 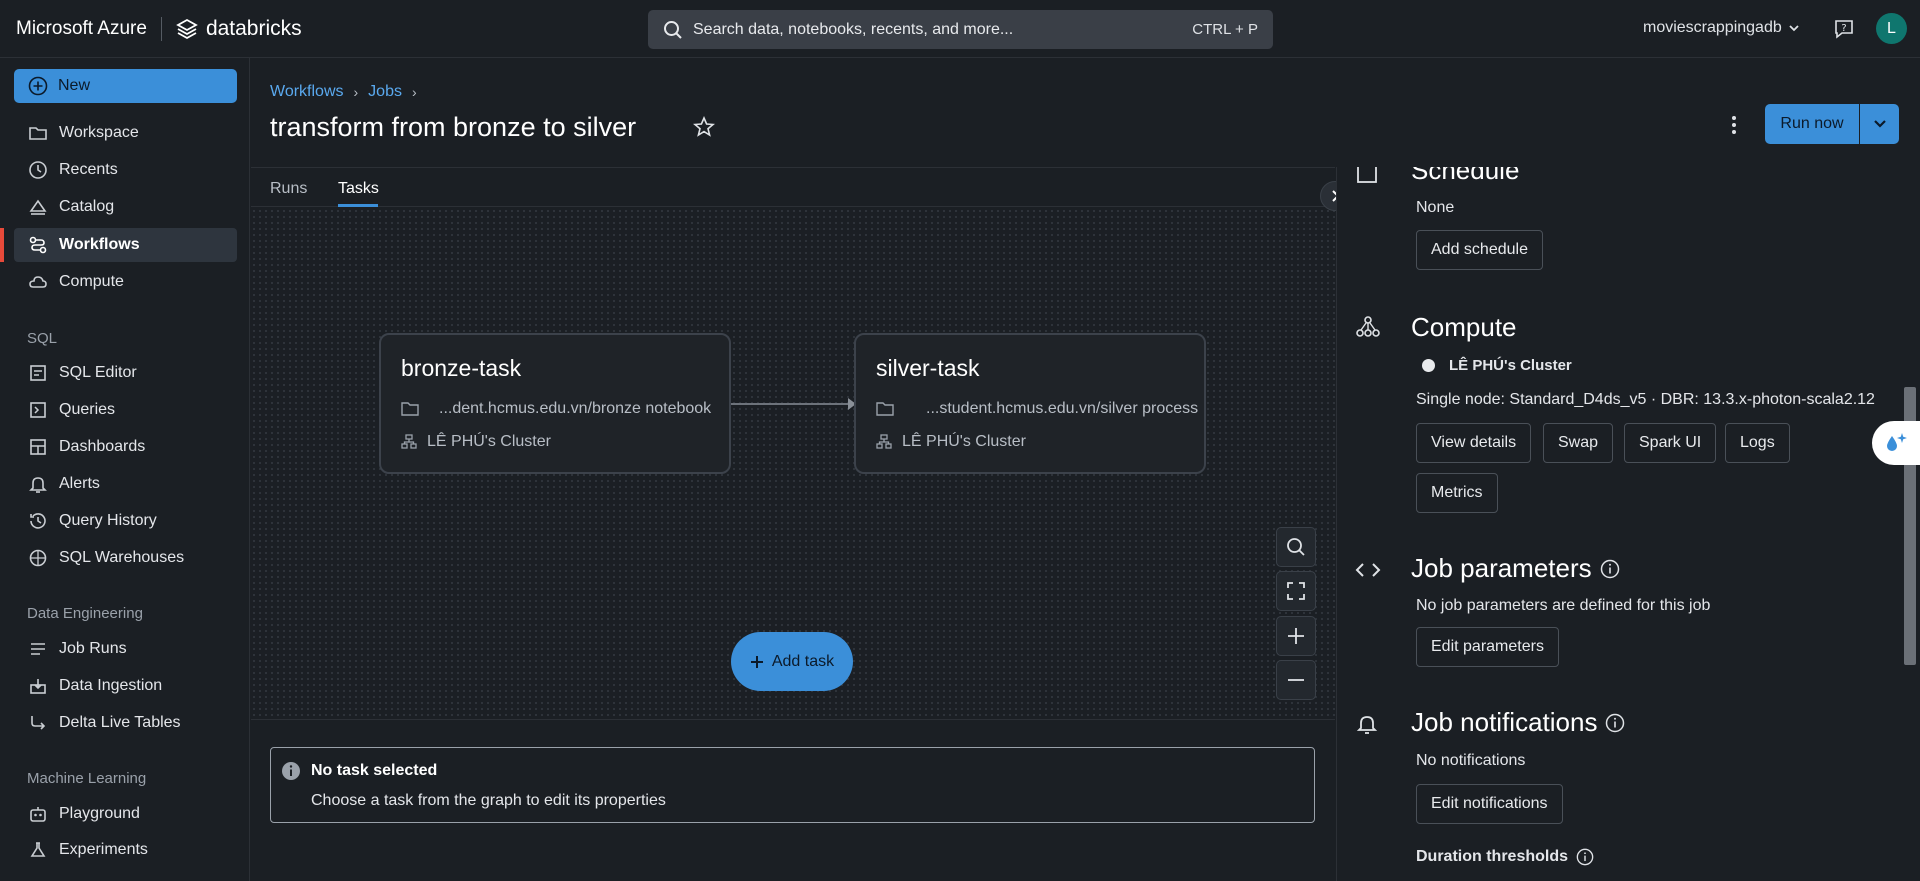 I want to click on sidebar-item-label: Experiments, so click(x=103, y=849).